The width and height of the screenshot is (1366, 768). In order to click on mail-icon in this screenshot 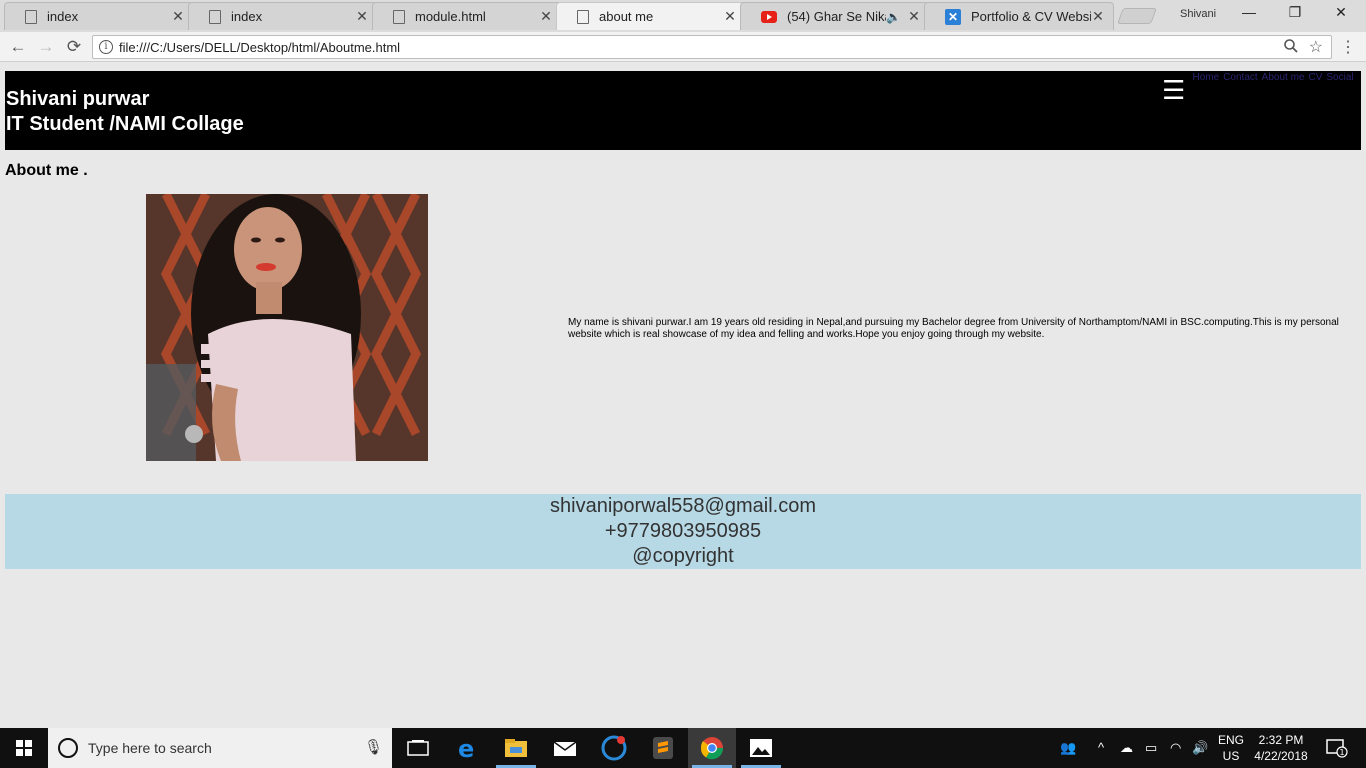, I will do `click(565, 748)`.